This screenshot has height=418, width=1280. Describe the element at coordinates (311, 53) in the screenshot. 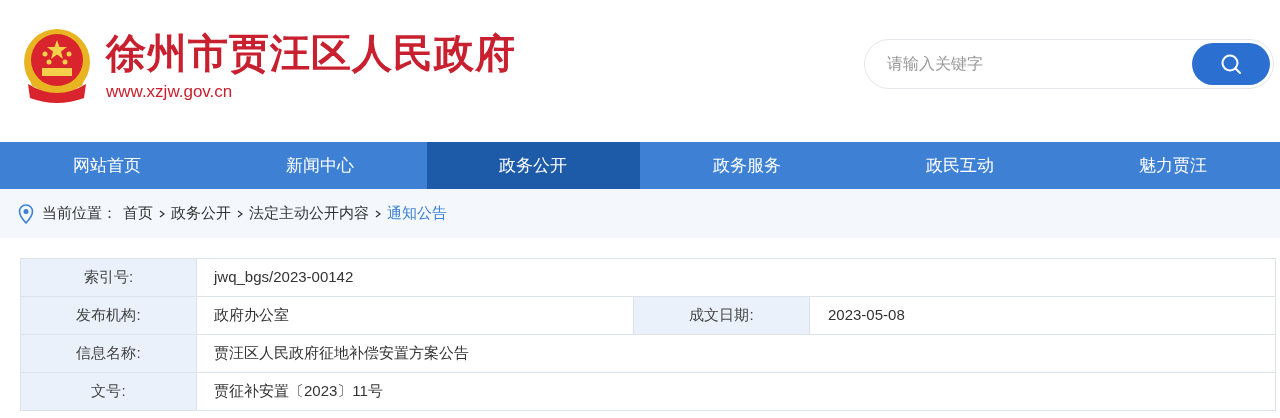

I see `site-title: 徐州市贾汪区人民政府` at that location.